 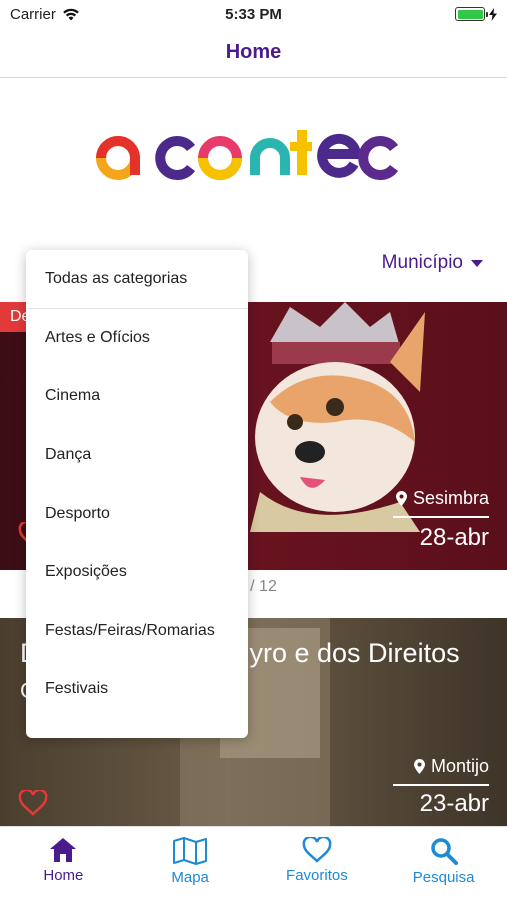 I want to click on event-date: 23-abr, so click(x=454, y=803).